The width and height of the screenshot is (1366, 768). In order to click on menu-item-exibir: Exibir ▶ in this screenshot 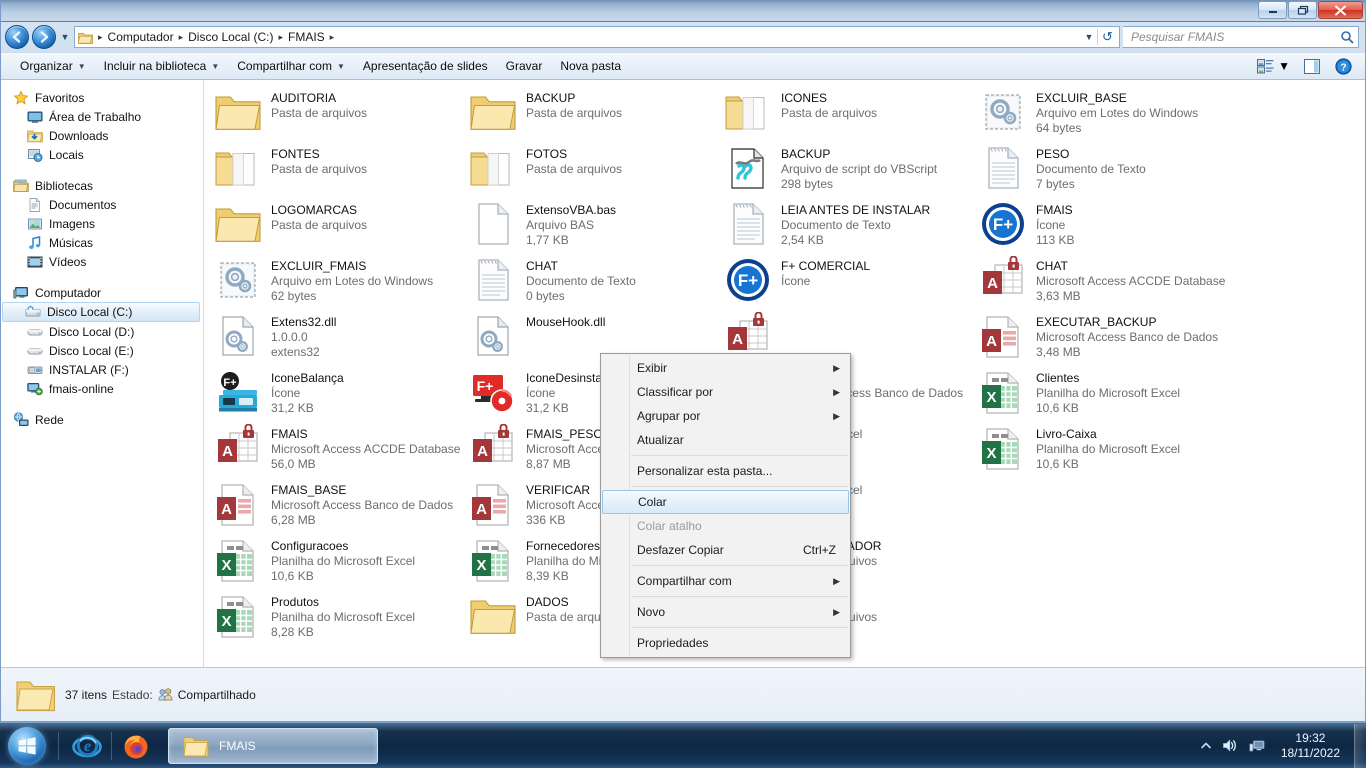, I will do `click(725, 368)`.